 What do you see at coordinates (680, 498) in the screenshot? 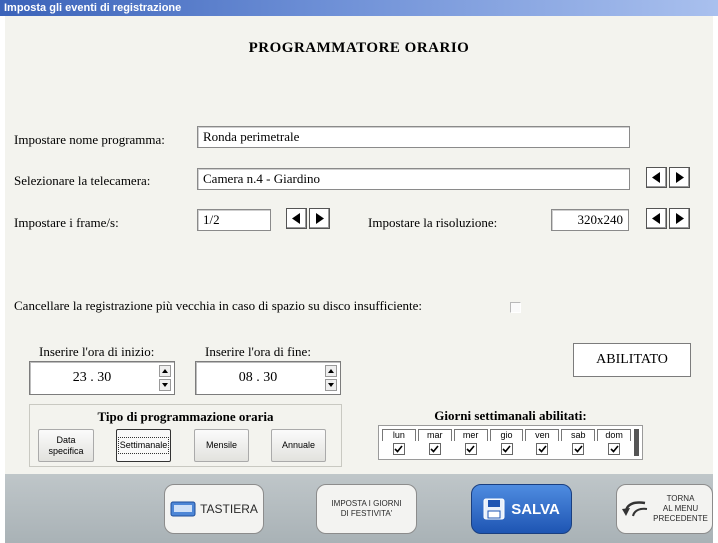
I see `back-label-line1: TORNA` at bounding box center [680, 498].